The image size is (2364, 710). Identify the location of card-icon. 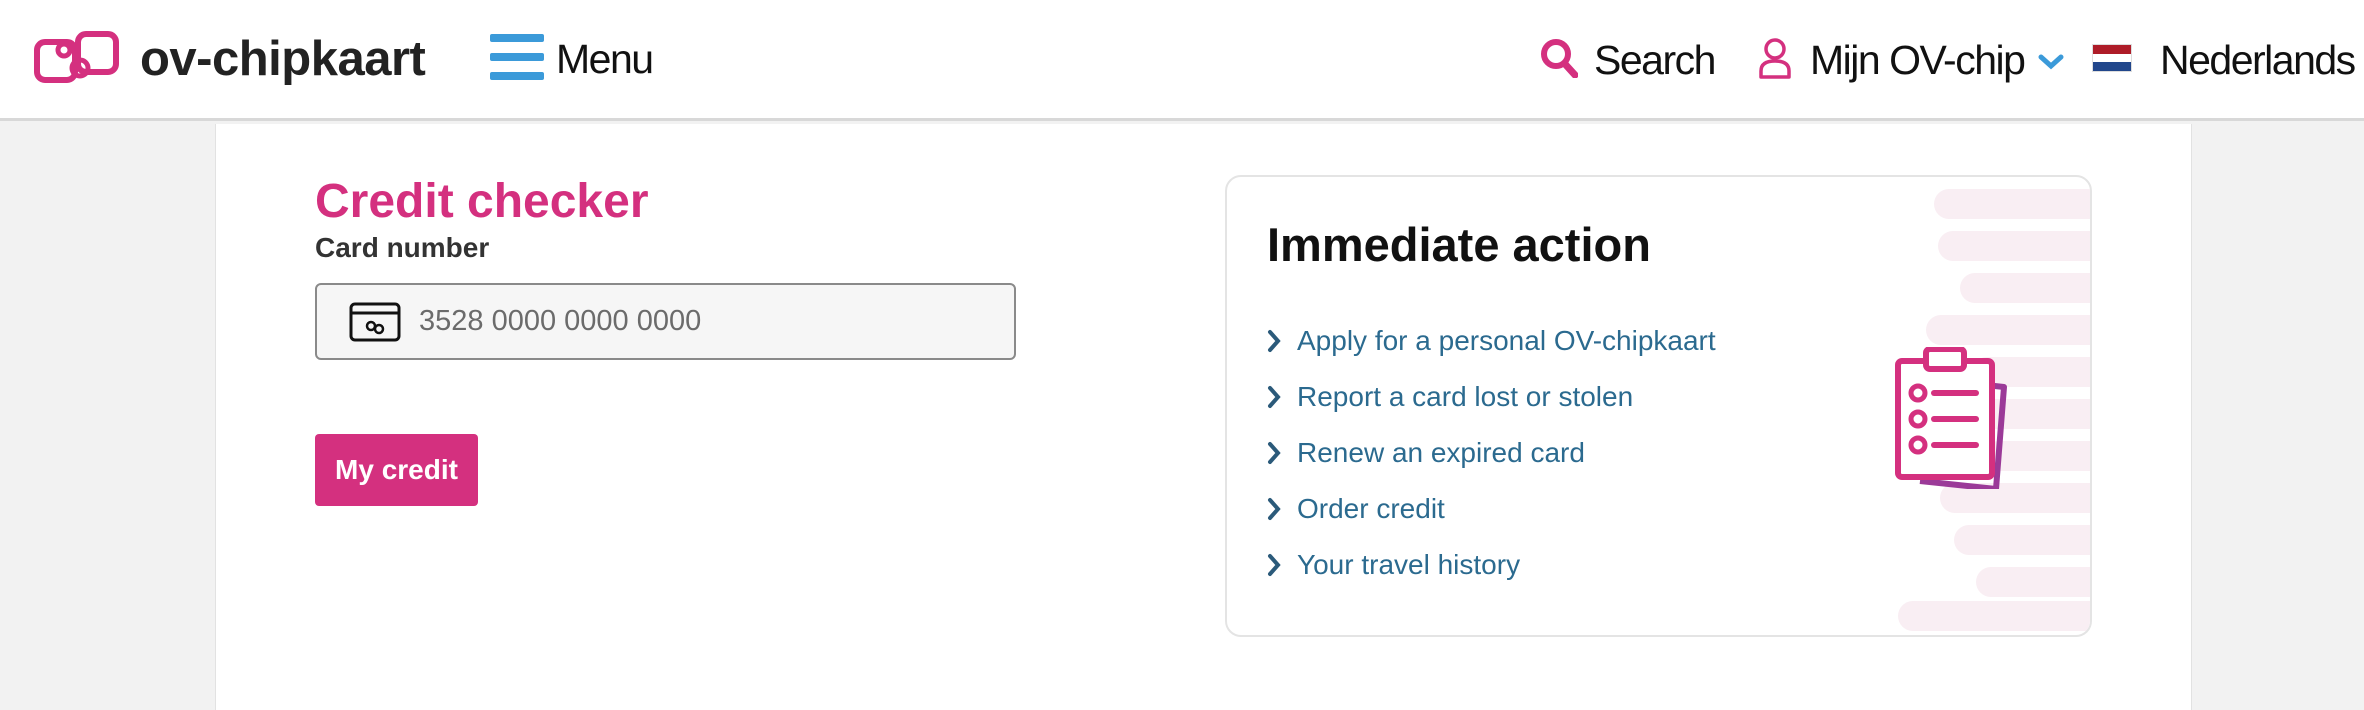
(375, 322).